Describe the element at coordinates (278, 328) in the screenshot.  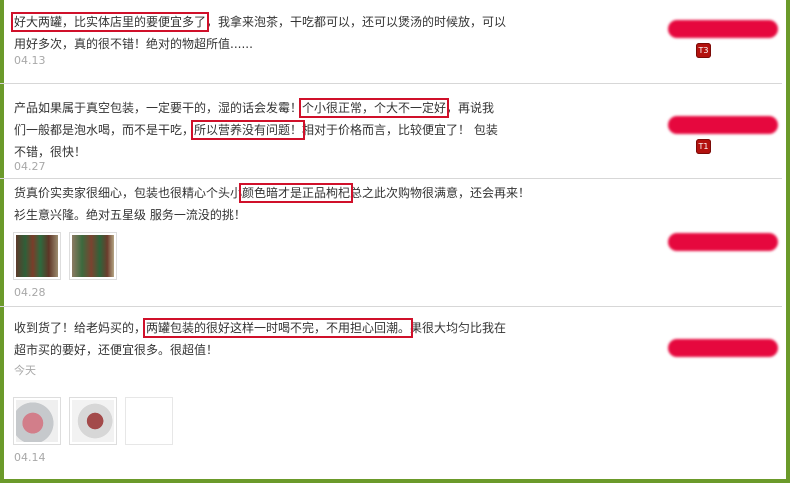
I see `review-4-highlight: 两罐包装的很好这样一时喝不完，不用担心回潮。` at that location.